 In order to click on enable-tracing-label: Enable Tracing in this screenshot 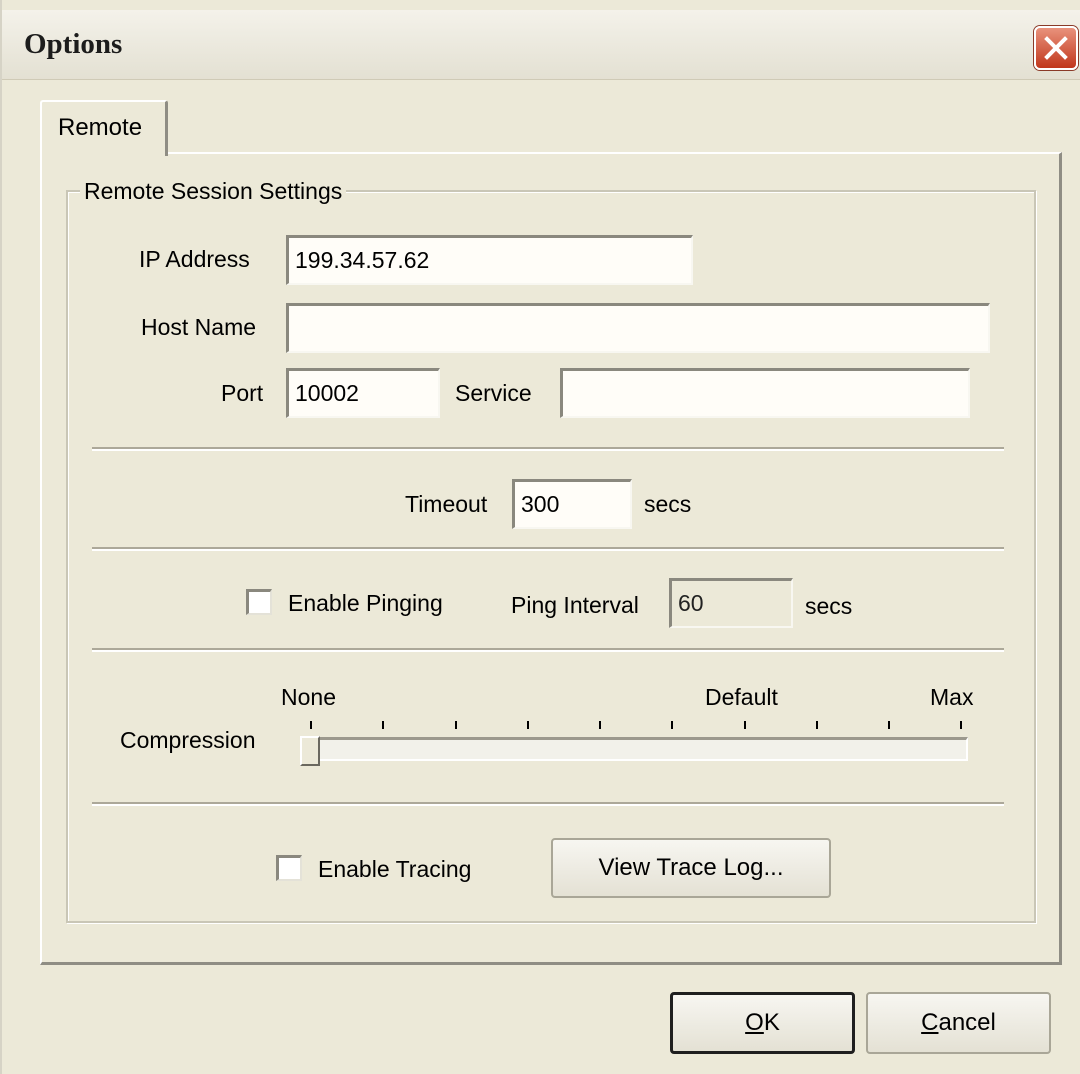, I will do `click(395, 869)`.